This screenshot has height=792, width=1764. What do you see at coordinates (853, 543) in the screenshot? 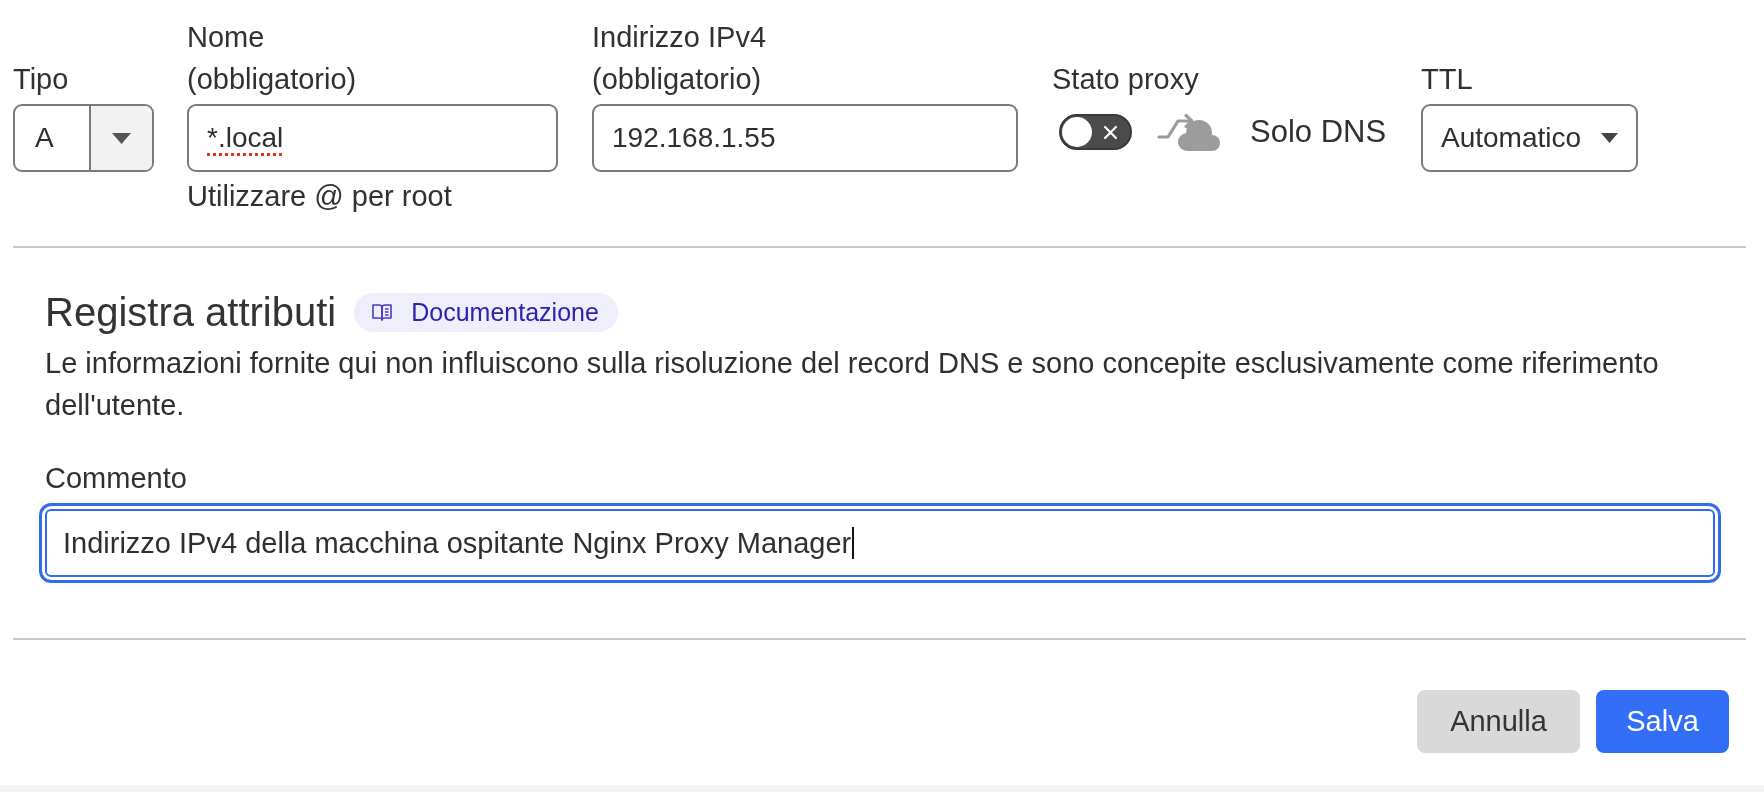
I see `text-cursor-icon` at bounding box center [853, 543].